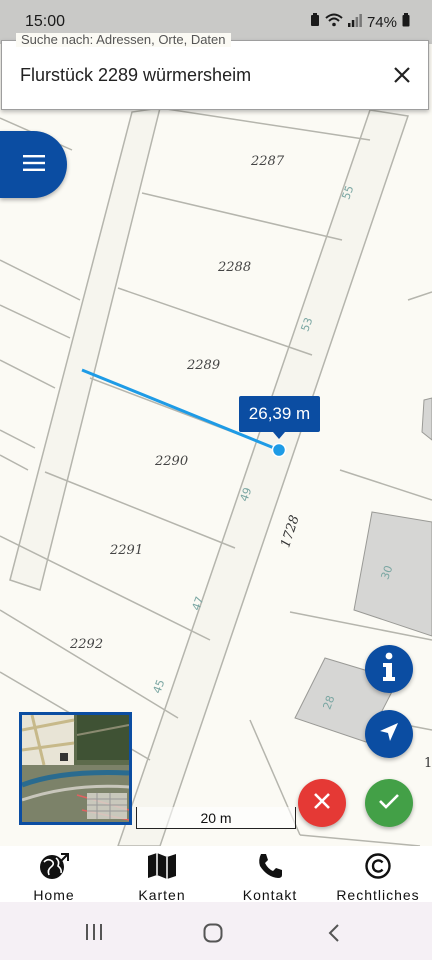 This screenshot has height=960, width=432. What do you see at coordinates (334, 935) in the screenshot?
I see `back-icon` at bounding box center [334, 935].